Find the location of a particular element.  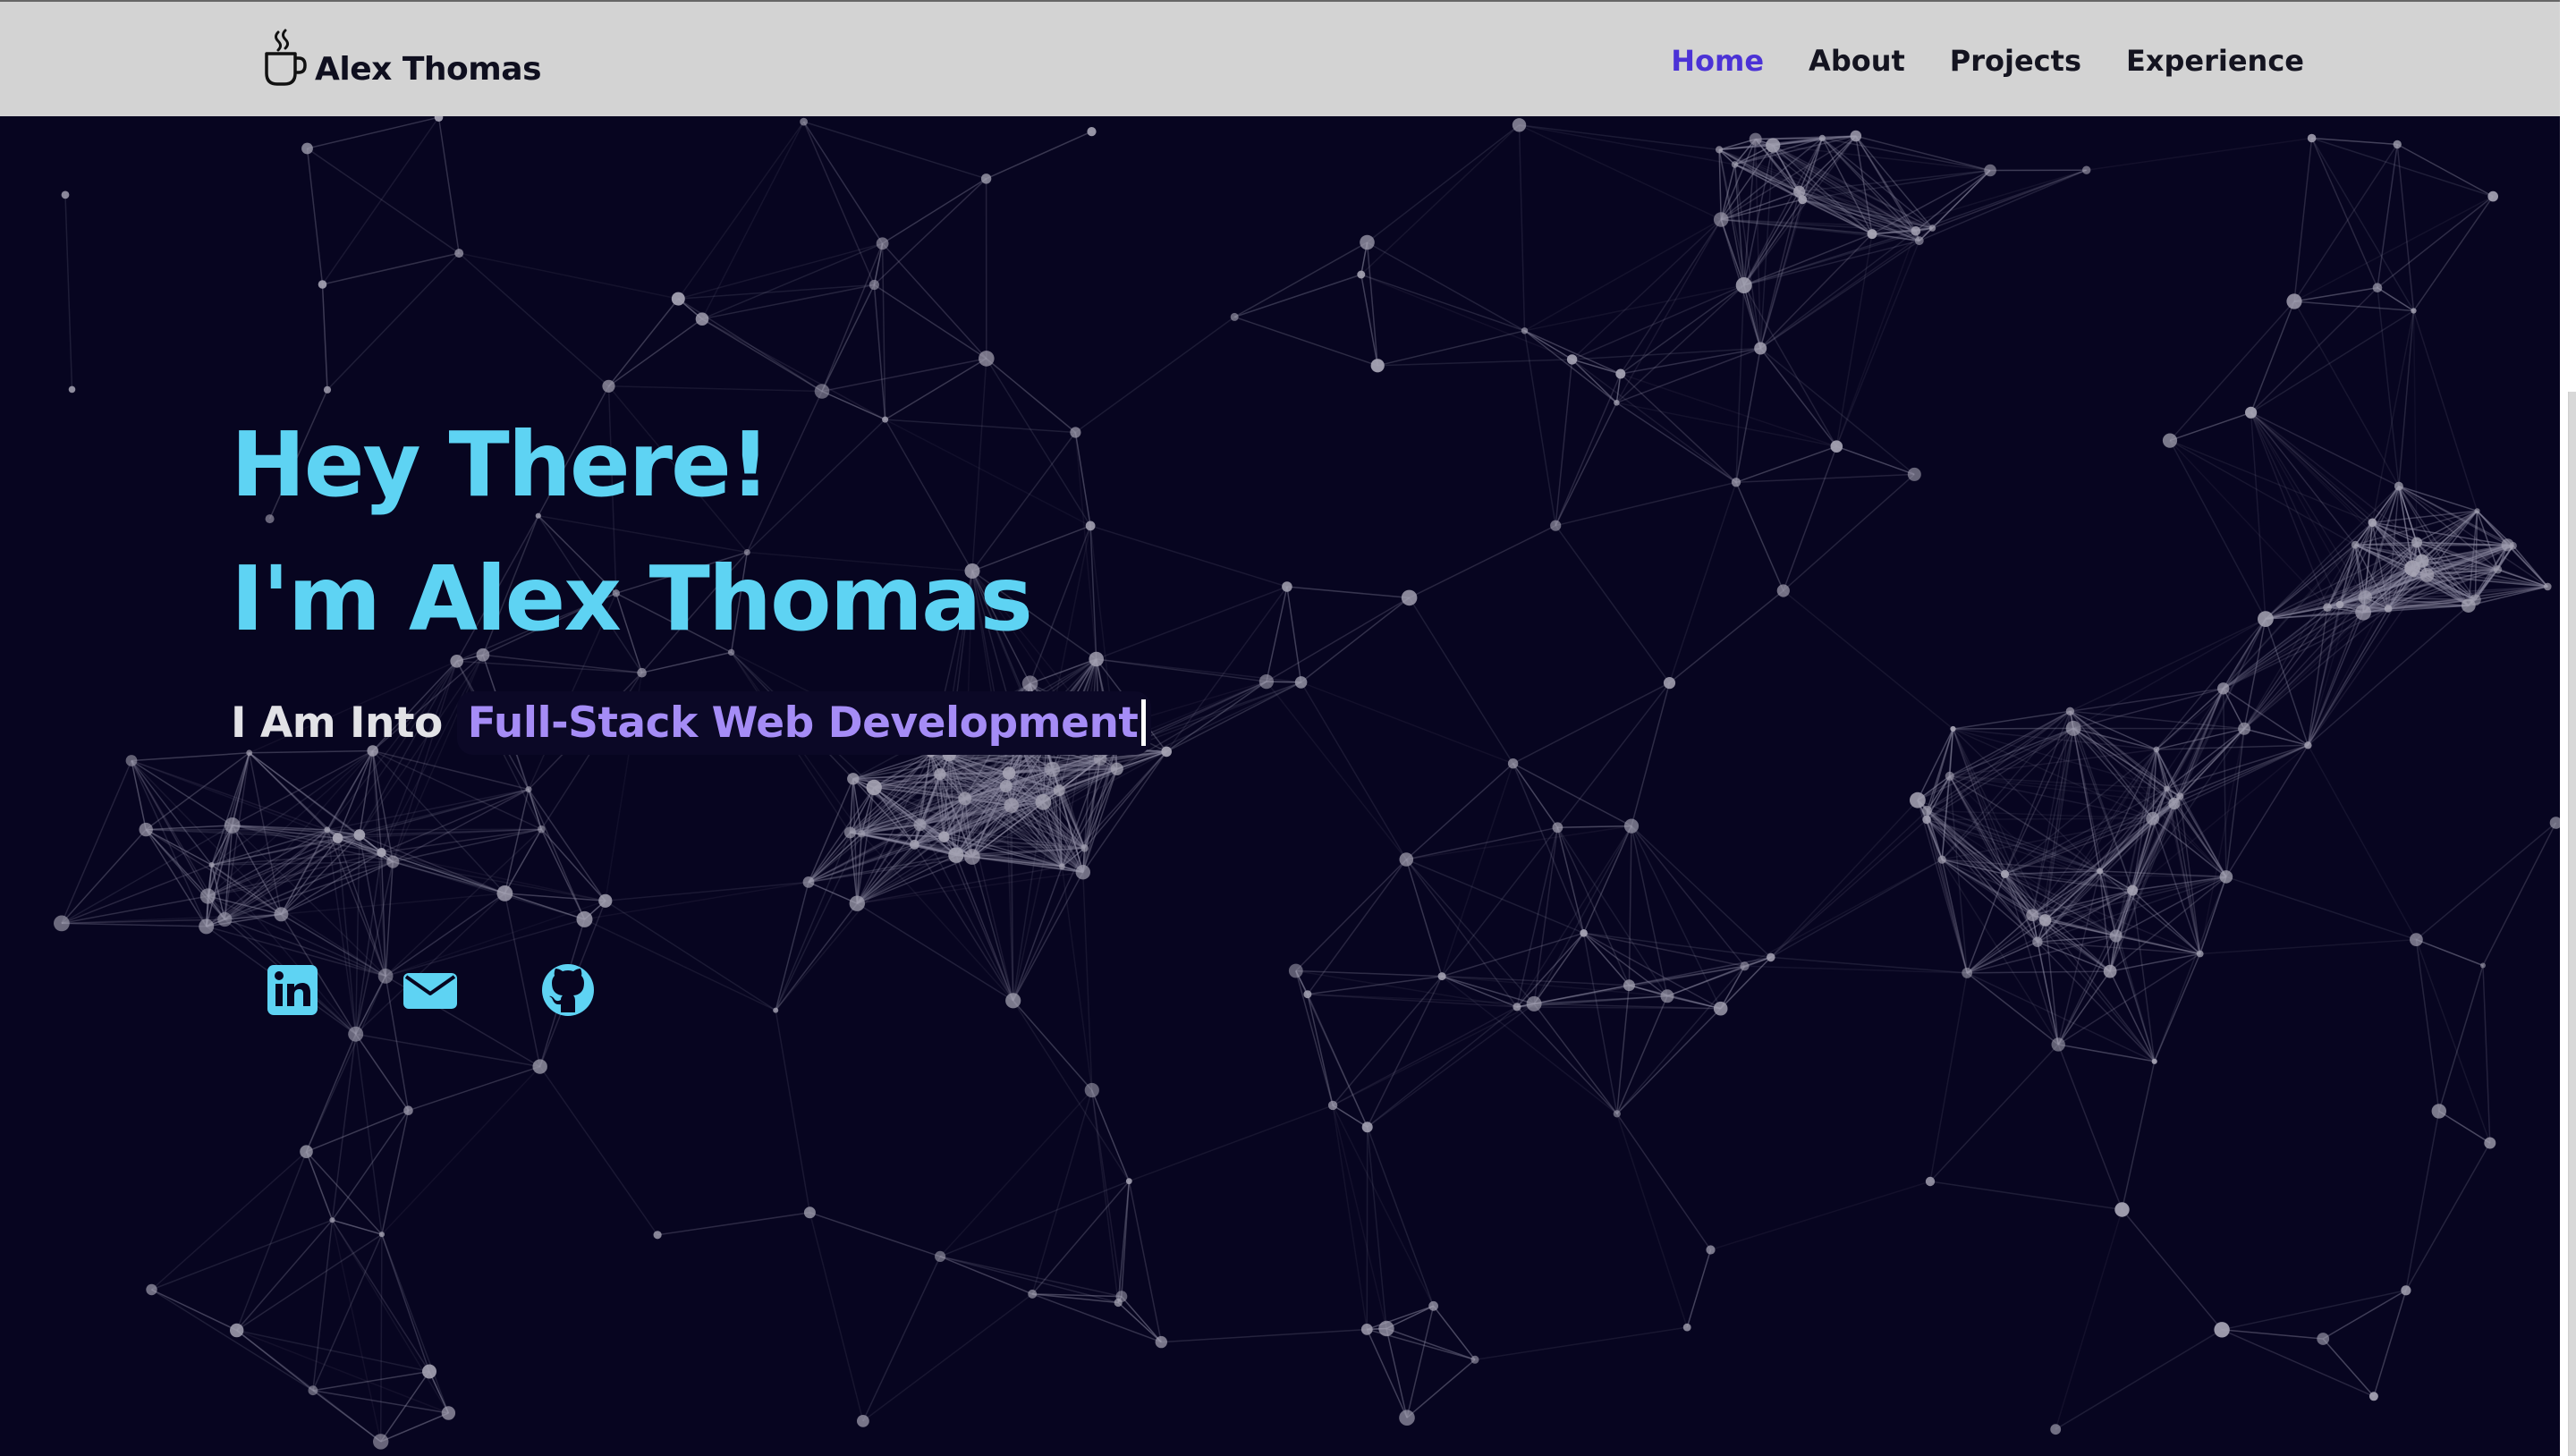

github-icon is located at coordinates (568, 990).